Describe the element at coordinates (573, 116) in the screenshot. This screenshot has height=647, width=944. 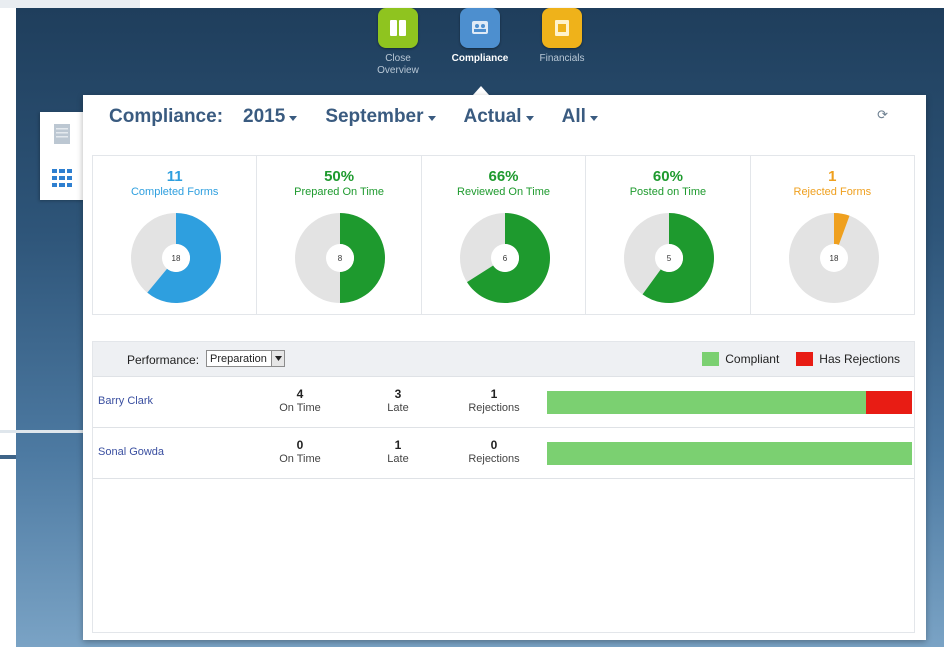
I see `filter-value: All` at that location.